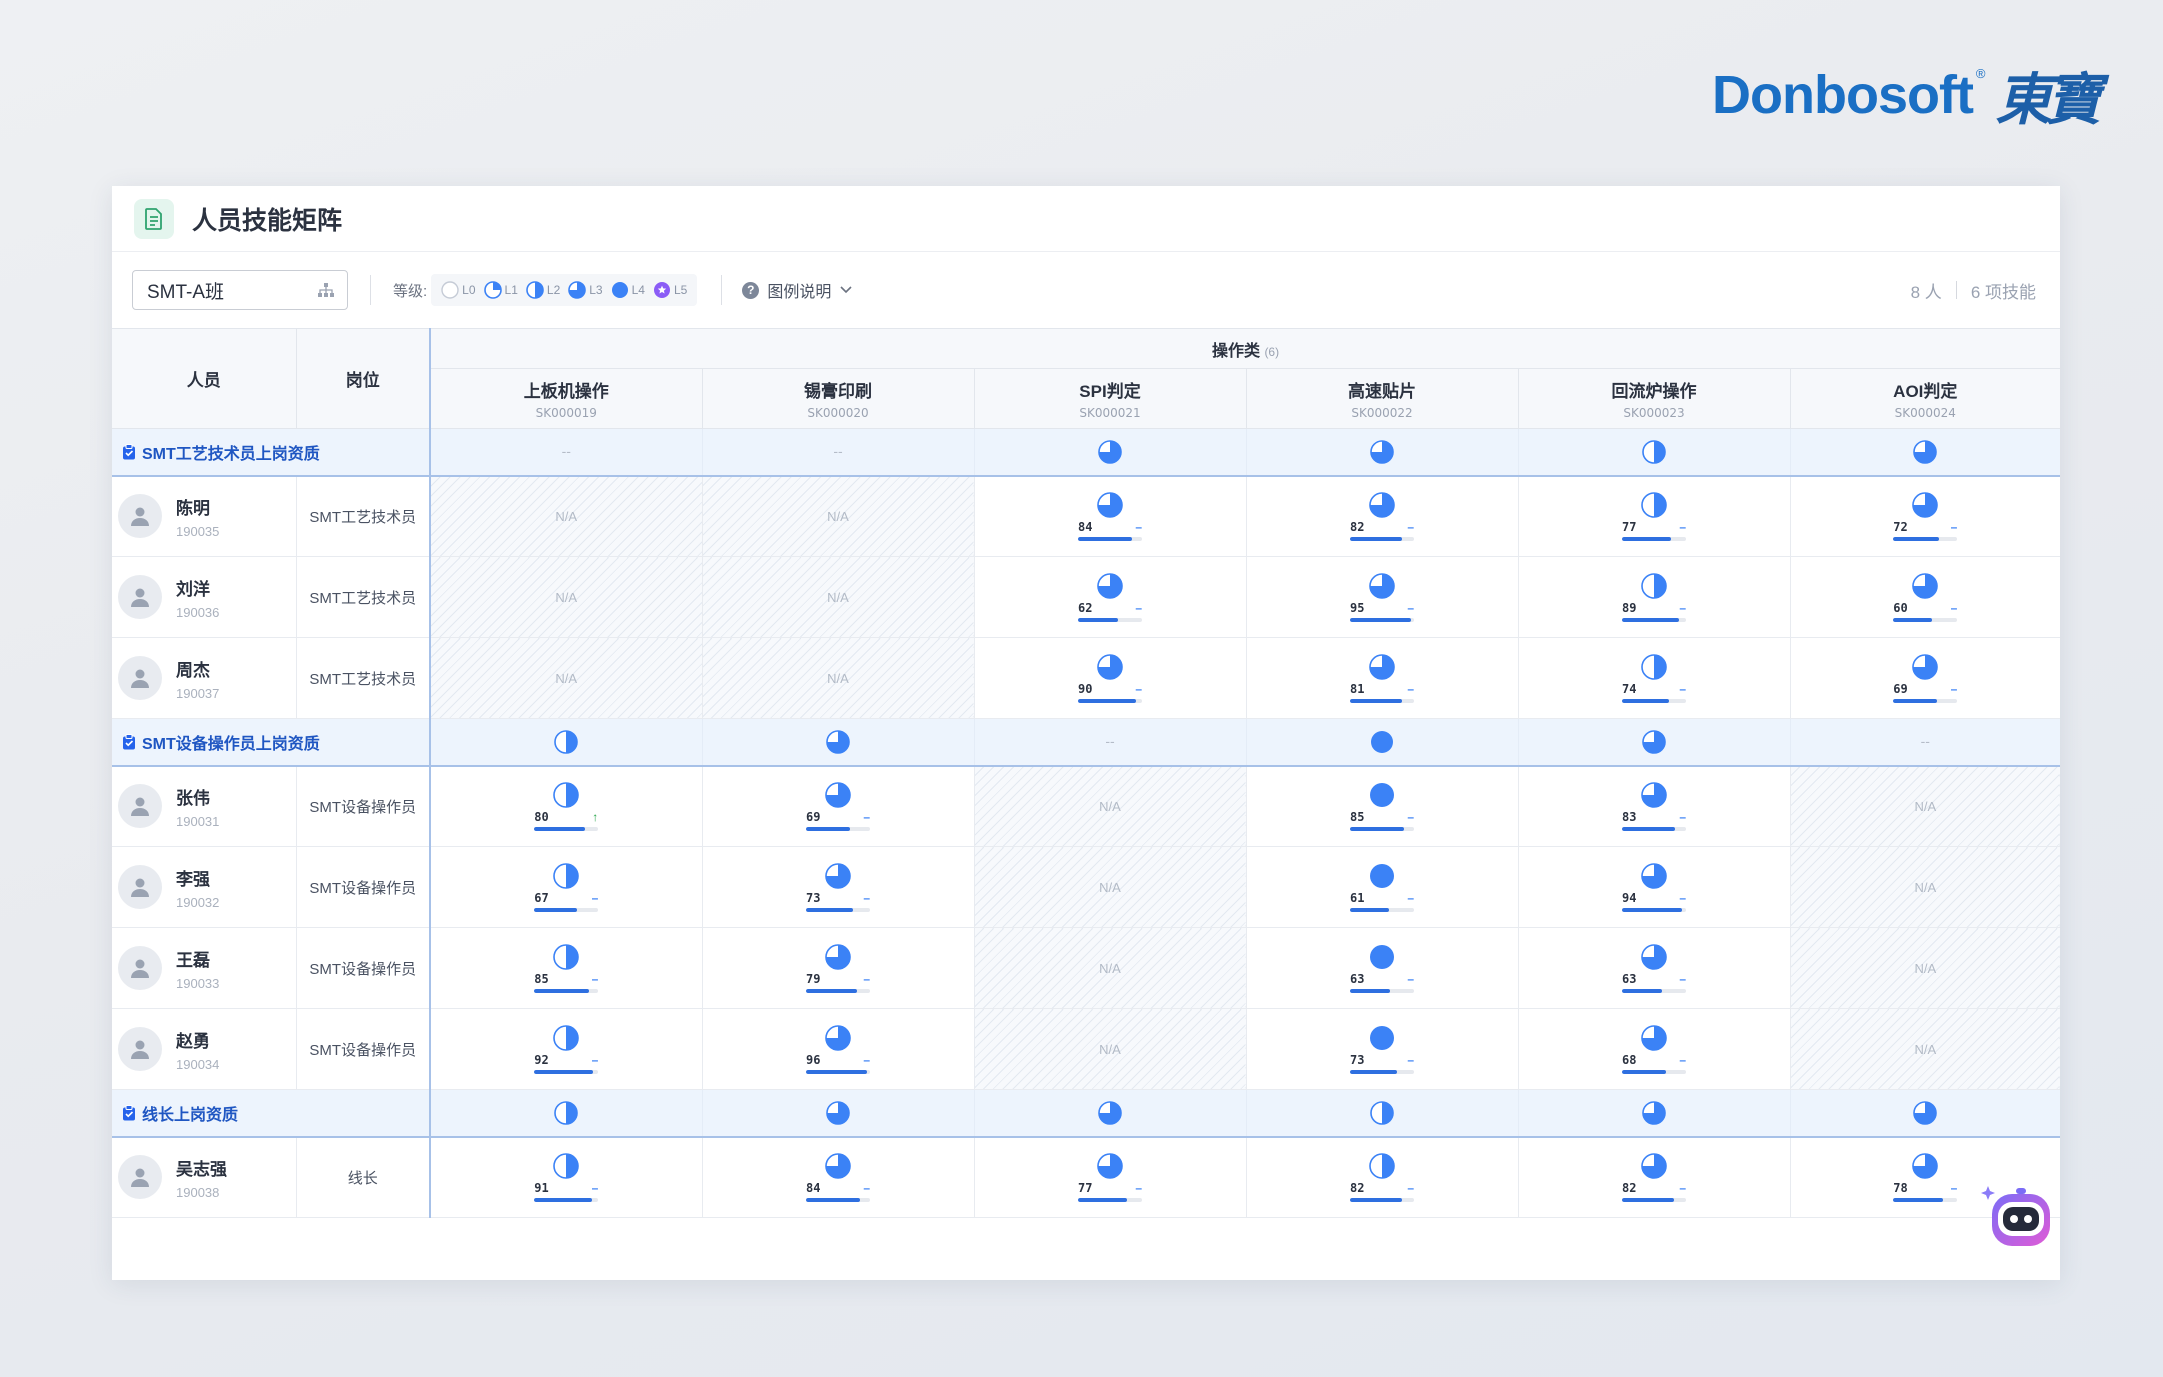  Describe the element at coordinates (204, 1177) in the screenshot. I see `person-cell: 吴志强 190038` at that location.